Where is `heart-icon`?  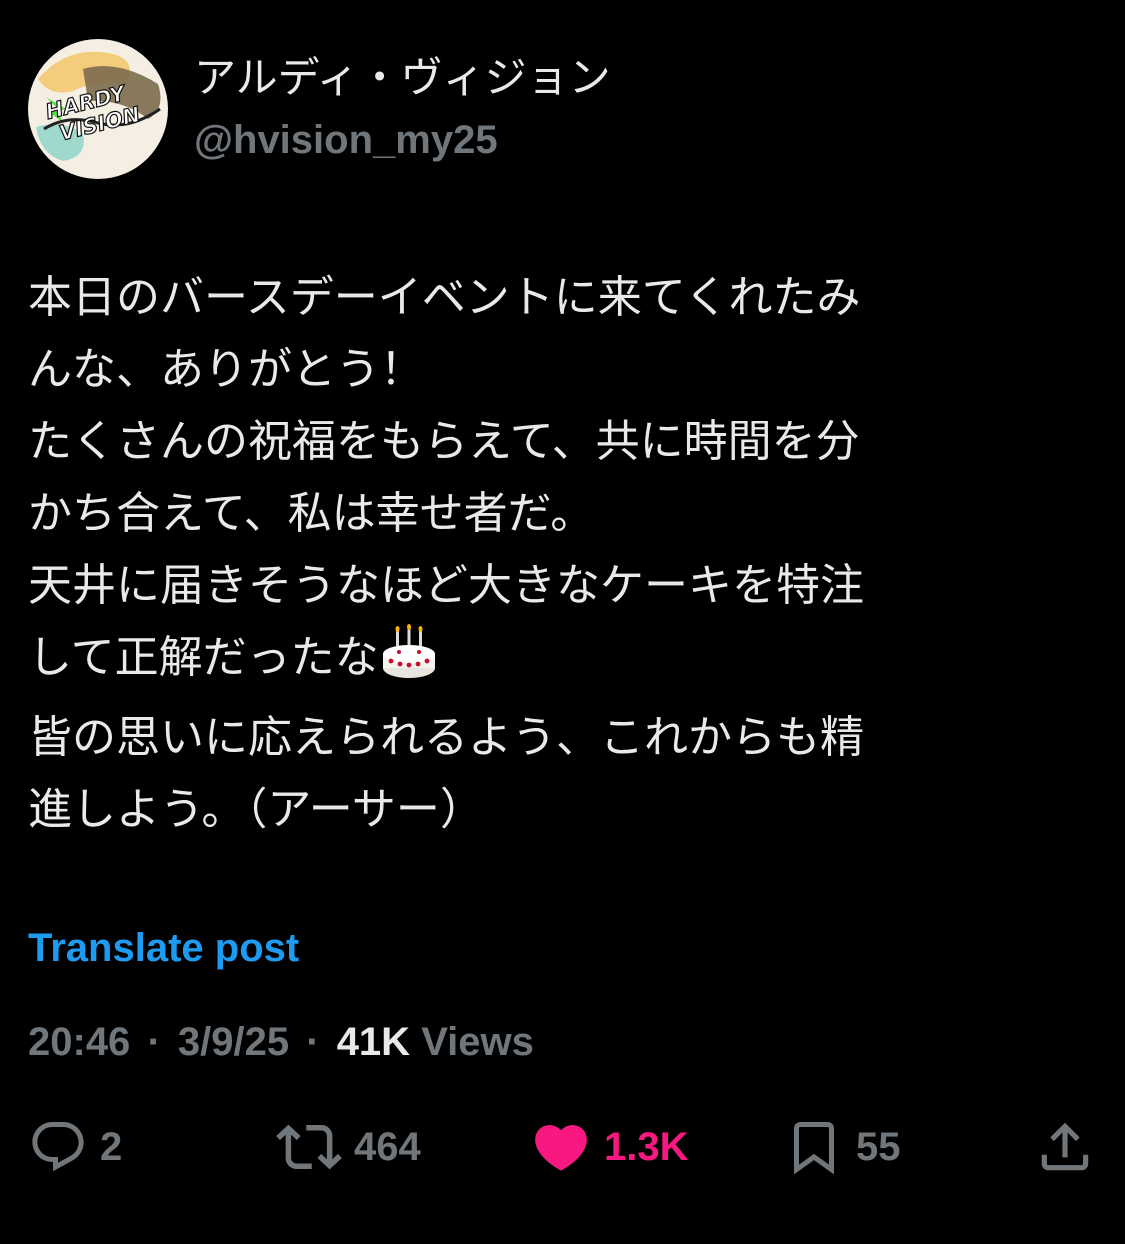
heart-icon is located at coordinates (561, 1148).